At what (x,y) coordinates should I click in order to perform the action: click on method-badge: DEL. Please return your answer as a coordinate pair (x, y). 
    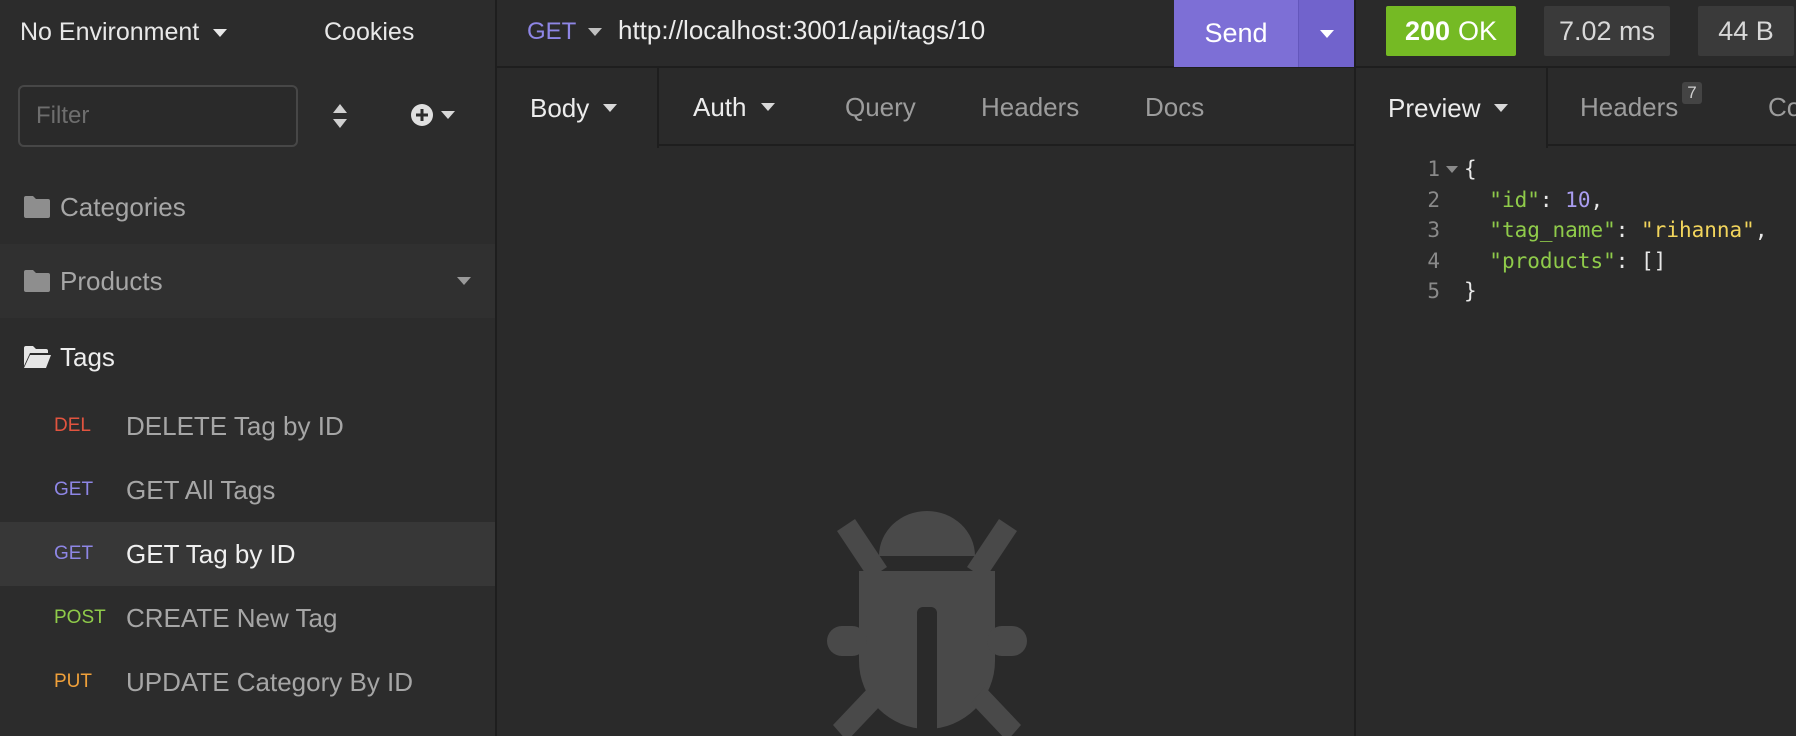
    Looking at the image, I should click on (72, 425).